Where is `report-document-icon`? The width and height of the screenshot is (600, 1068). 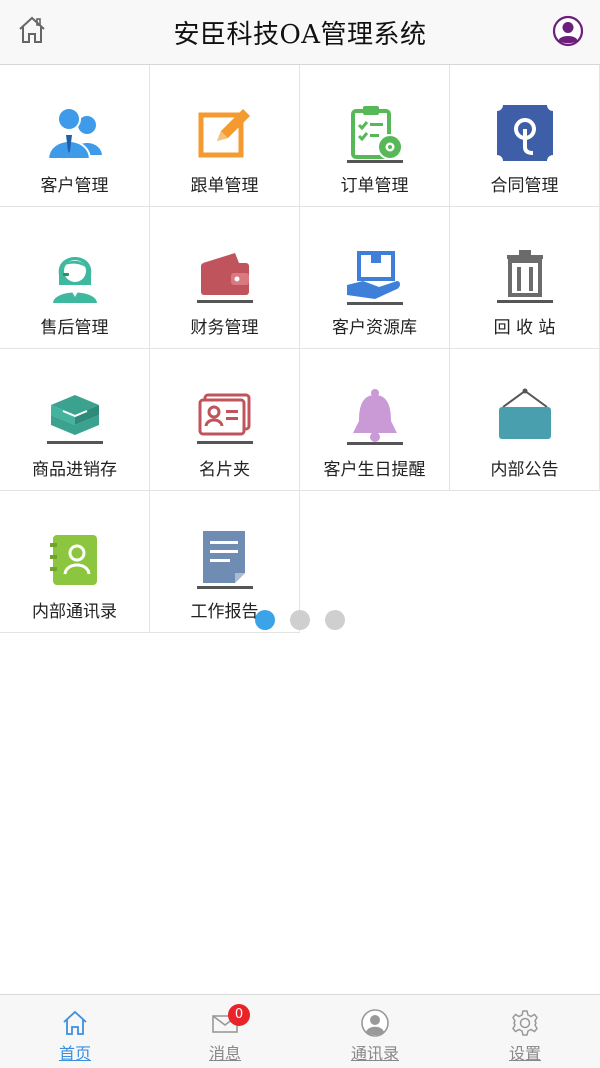 report-document-icon is located at coordinates (225, 559).